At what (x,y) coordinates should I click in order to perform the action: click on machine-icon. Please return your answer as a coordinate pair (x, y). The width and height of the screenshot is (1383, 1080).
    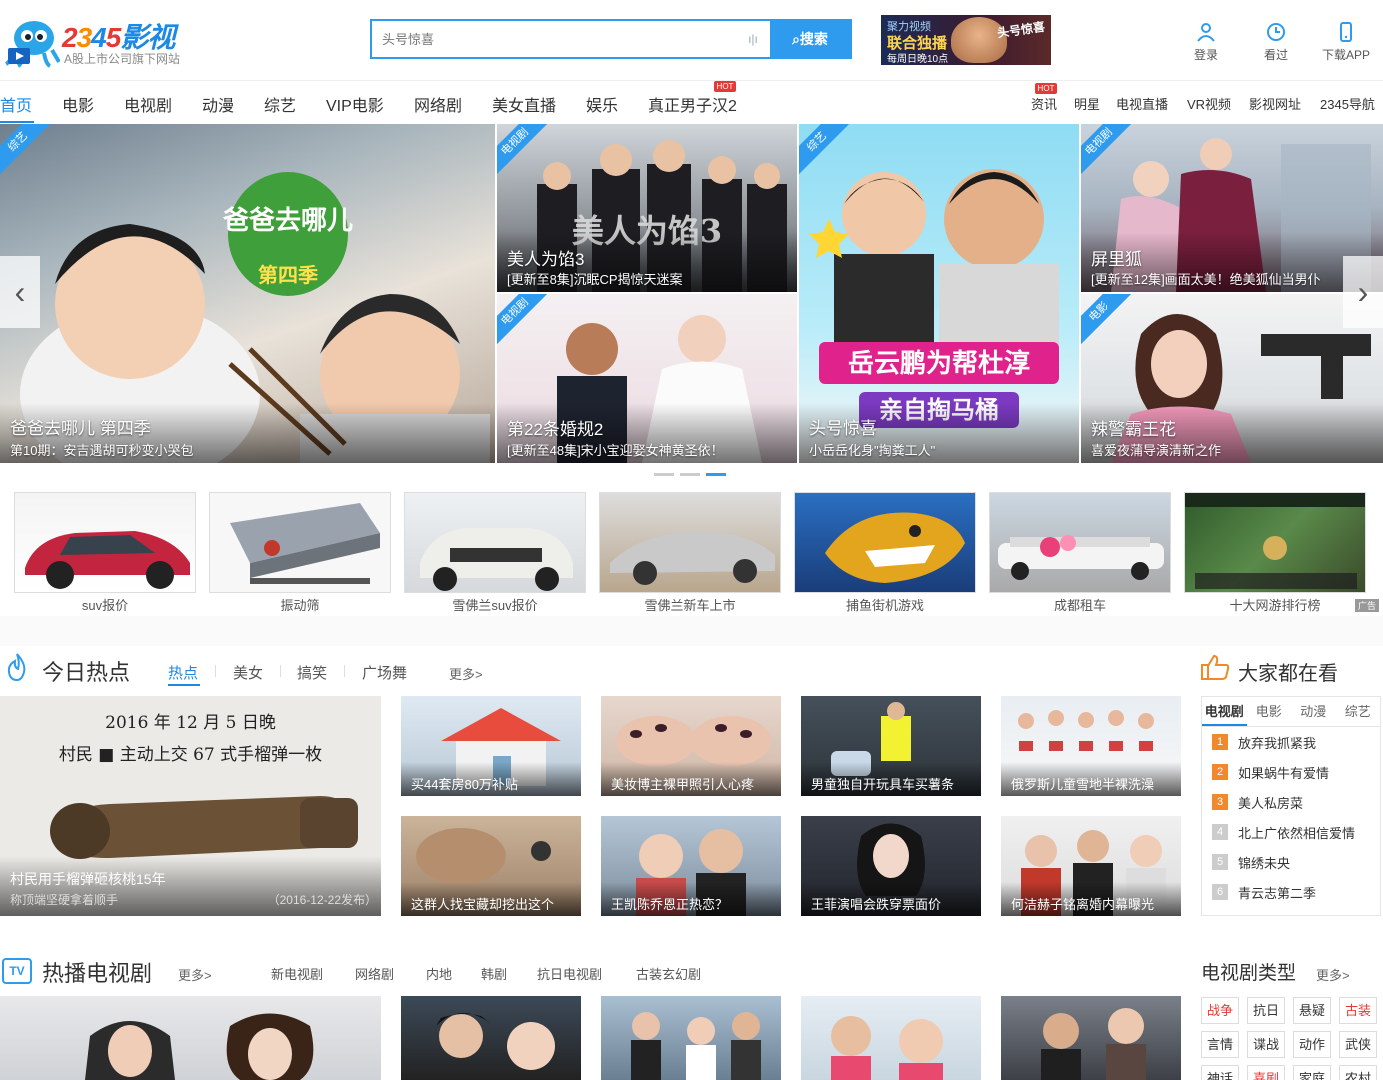
    Looking at the image, I should click on (305, 543).